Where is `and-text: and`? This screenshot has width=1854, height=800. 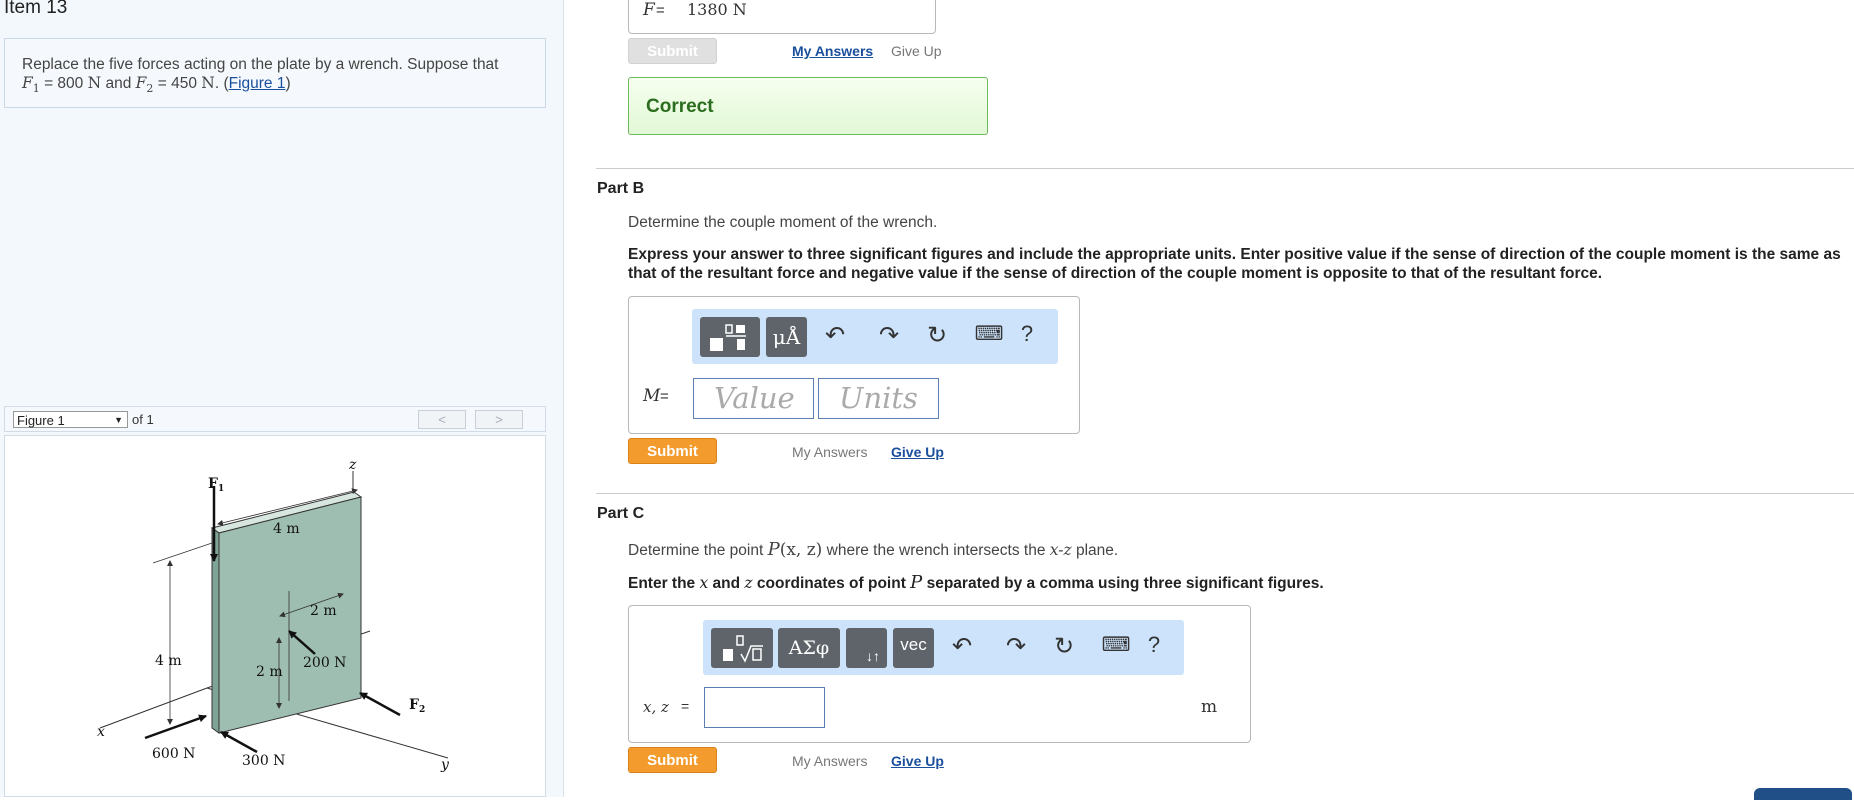
and-text: and is located at coordinates (118, 83).